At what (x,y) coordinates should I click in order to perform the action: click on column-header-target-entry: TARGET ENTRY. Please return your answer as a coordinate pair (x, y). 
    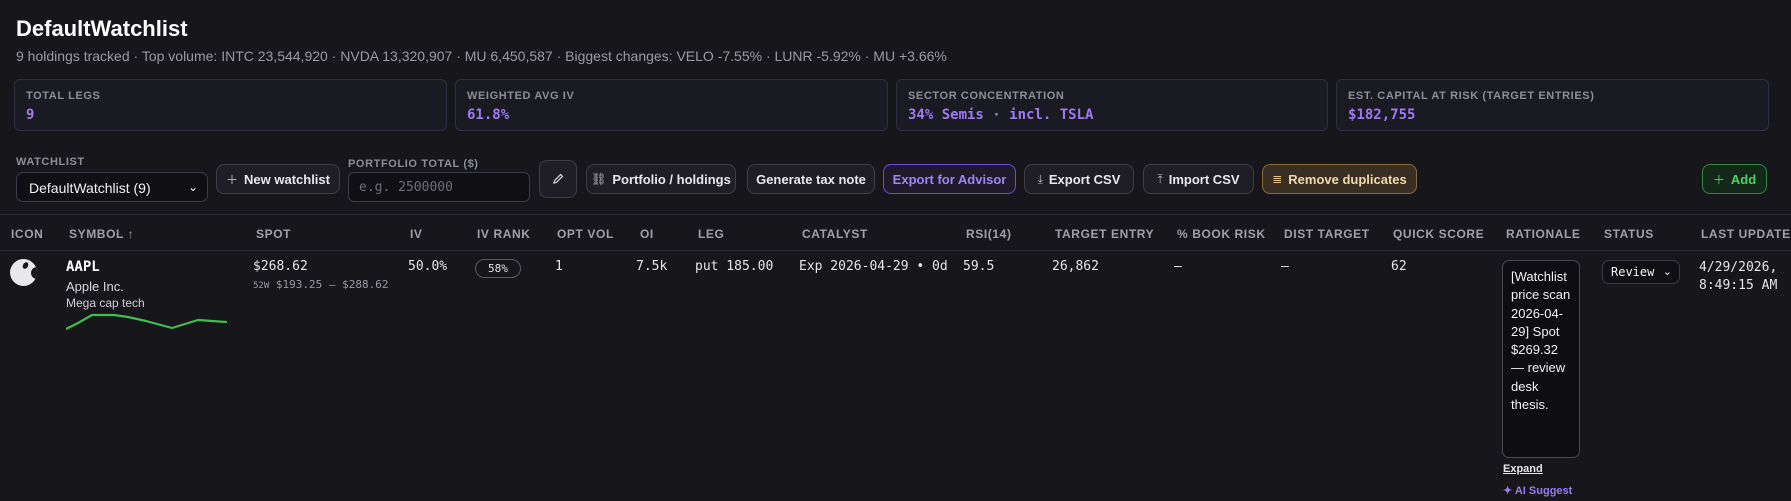
    Looking at the image, I should click on (1104, 234).